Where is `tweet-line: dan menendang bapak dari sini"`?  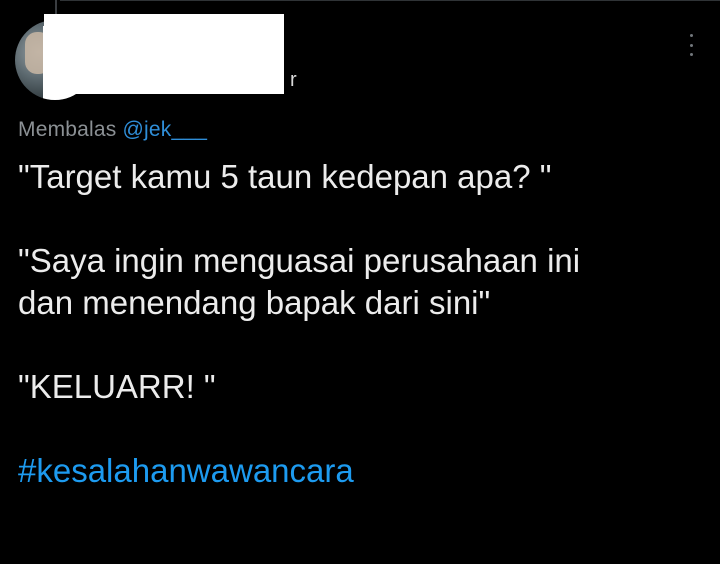 tweet-line: dan menendang bapak dari sini" is located at coordinates (254, 302).